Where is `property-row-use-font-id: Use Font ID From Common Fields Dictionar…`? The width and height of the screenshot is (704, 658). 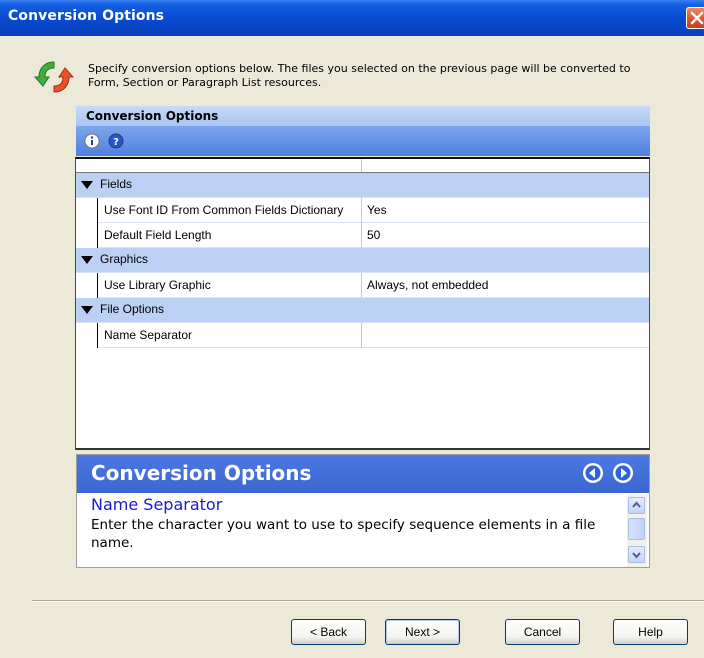 property-row-use-font-id: Use Font ID From Common Fields Dictionar… is located at coordinates (362, 210).